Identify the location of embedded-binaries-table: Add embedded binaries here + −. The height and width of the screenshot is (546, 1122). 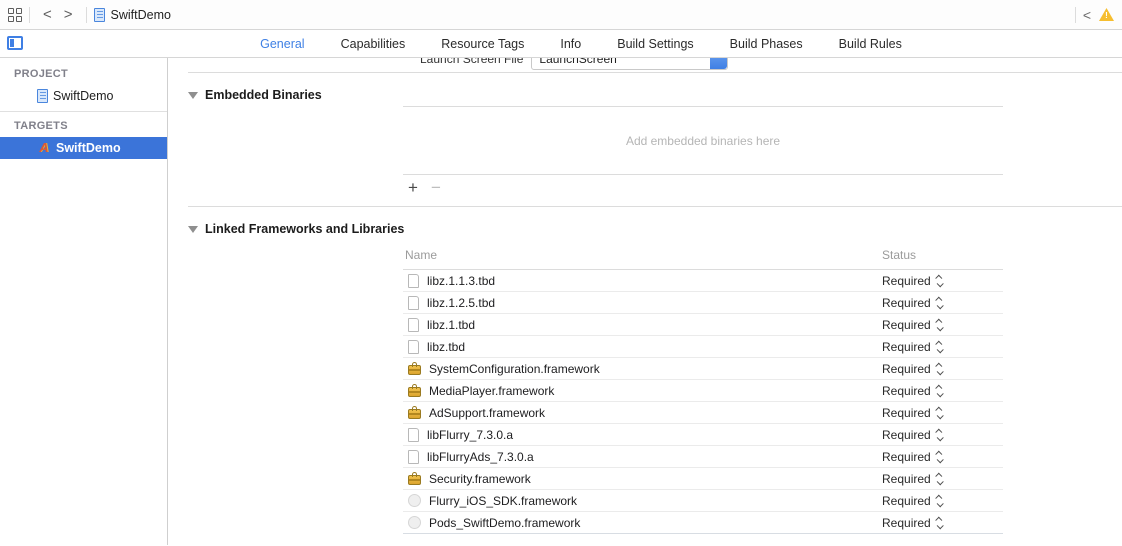
(703, 154).